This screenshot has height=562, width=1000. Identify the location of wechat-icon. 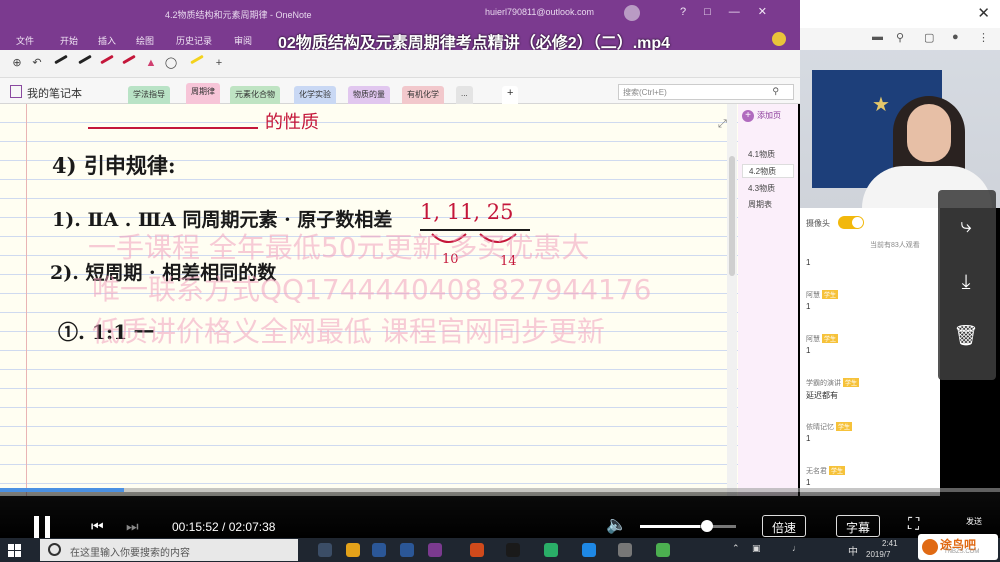
(551, 550).